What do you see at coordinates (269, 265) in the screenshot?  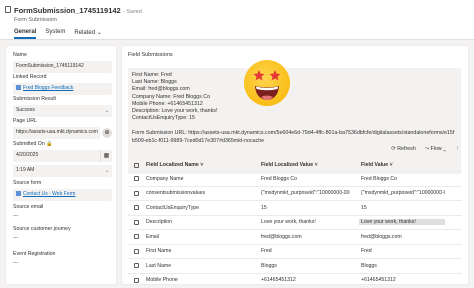 I see `cell-localized-value: Bloggs` at bounding box center [269, 265].